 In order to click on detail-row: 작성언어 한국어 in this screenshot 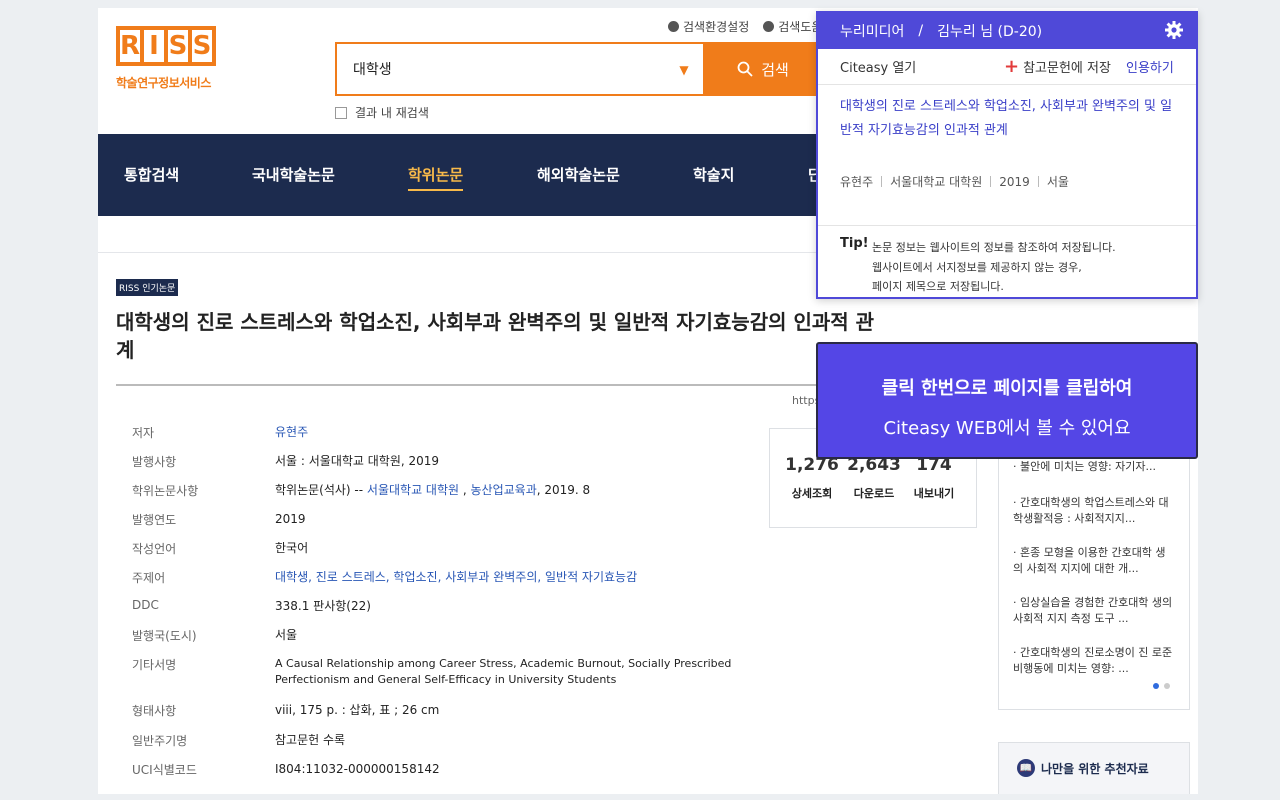, I will do `click(220, 548)`.